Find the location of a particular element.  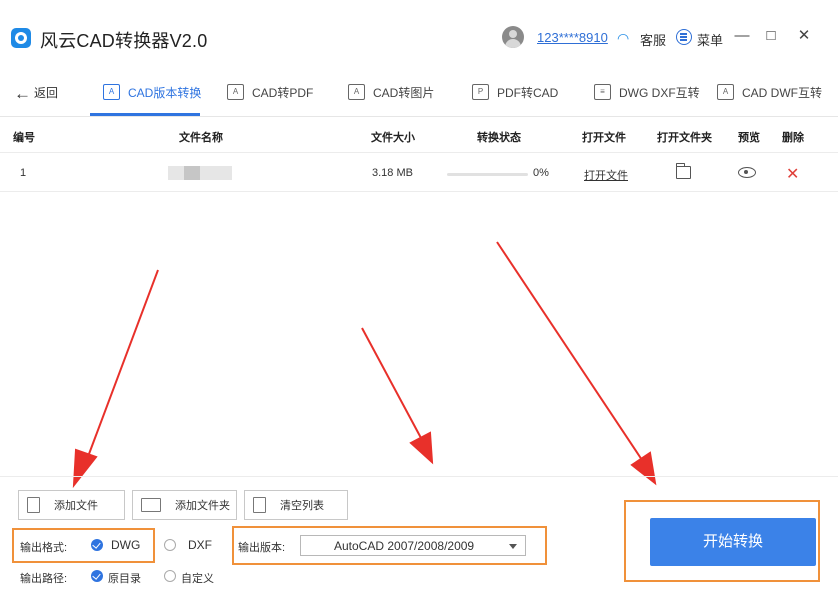

bottom-divider is located at coordinates (419, 476).